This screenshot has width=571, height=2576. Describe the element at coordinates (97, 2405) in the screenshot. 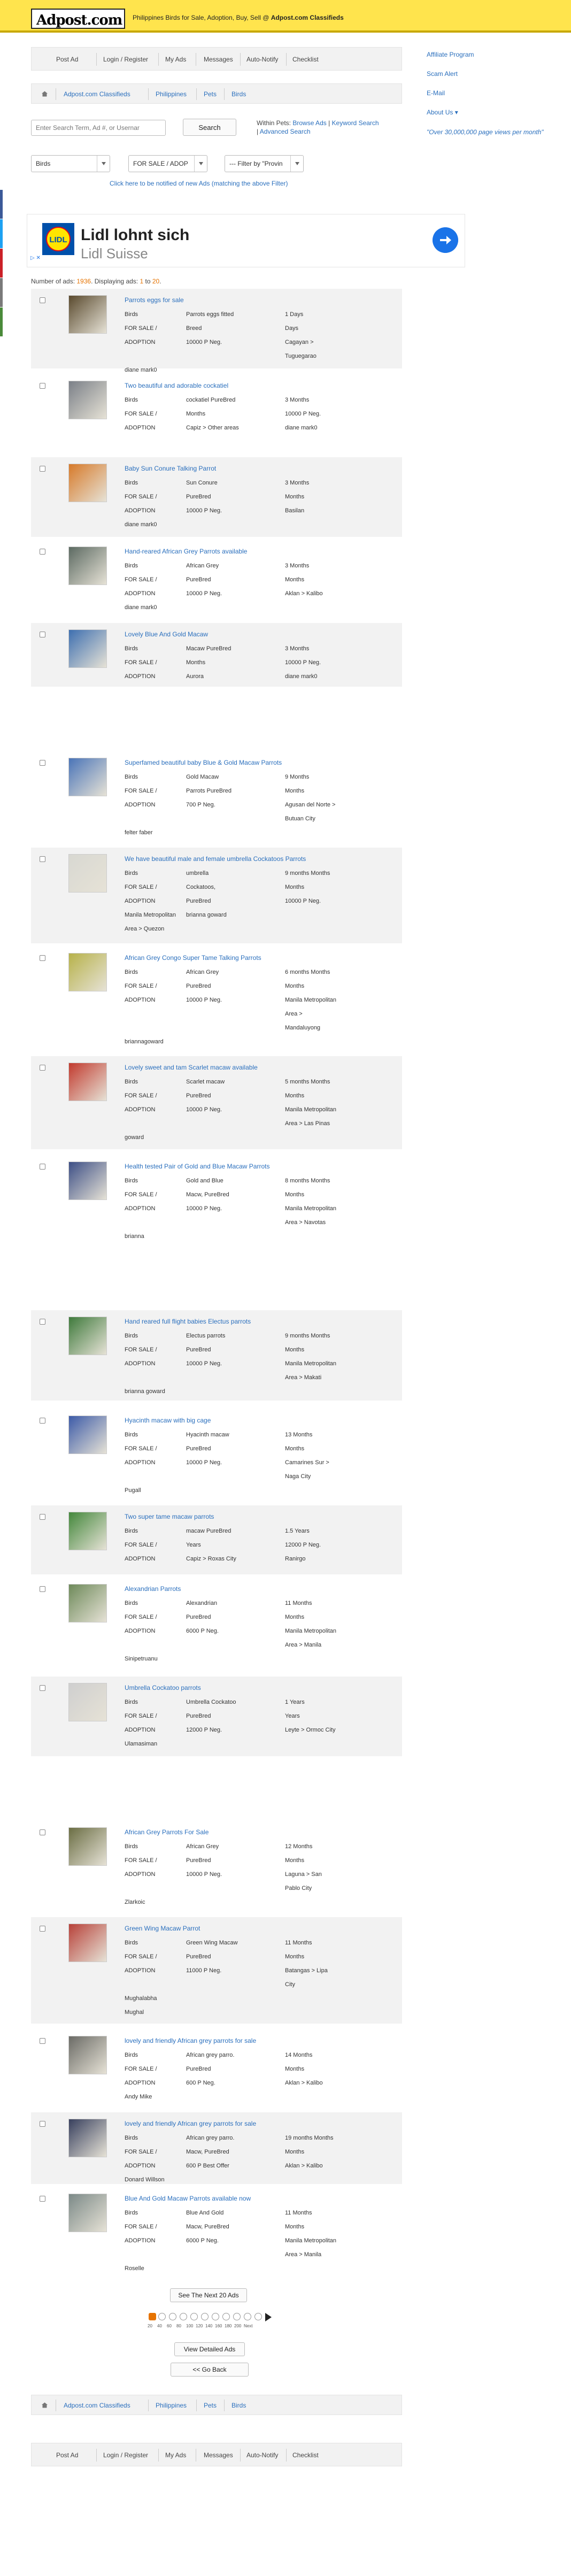

I see `crumb-adpost: Adpost.com Classifieds` at that location.